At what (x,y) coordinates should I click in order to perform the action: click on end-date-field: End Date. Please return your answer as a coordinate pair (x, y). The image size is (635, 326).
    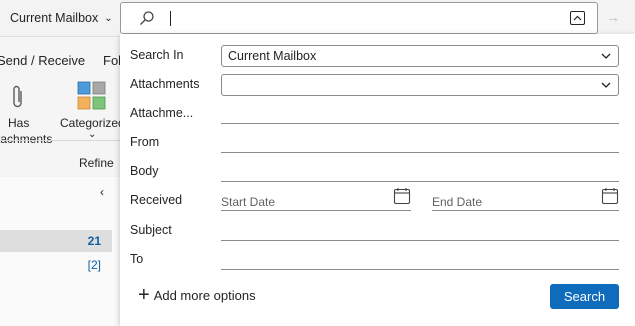
    Looking at the image, I should click on (525, 199).